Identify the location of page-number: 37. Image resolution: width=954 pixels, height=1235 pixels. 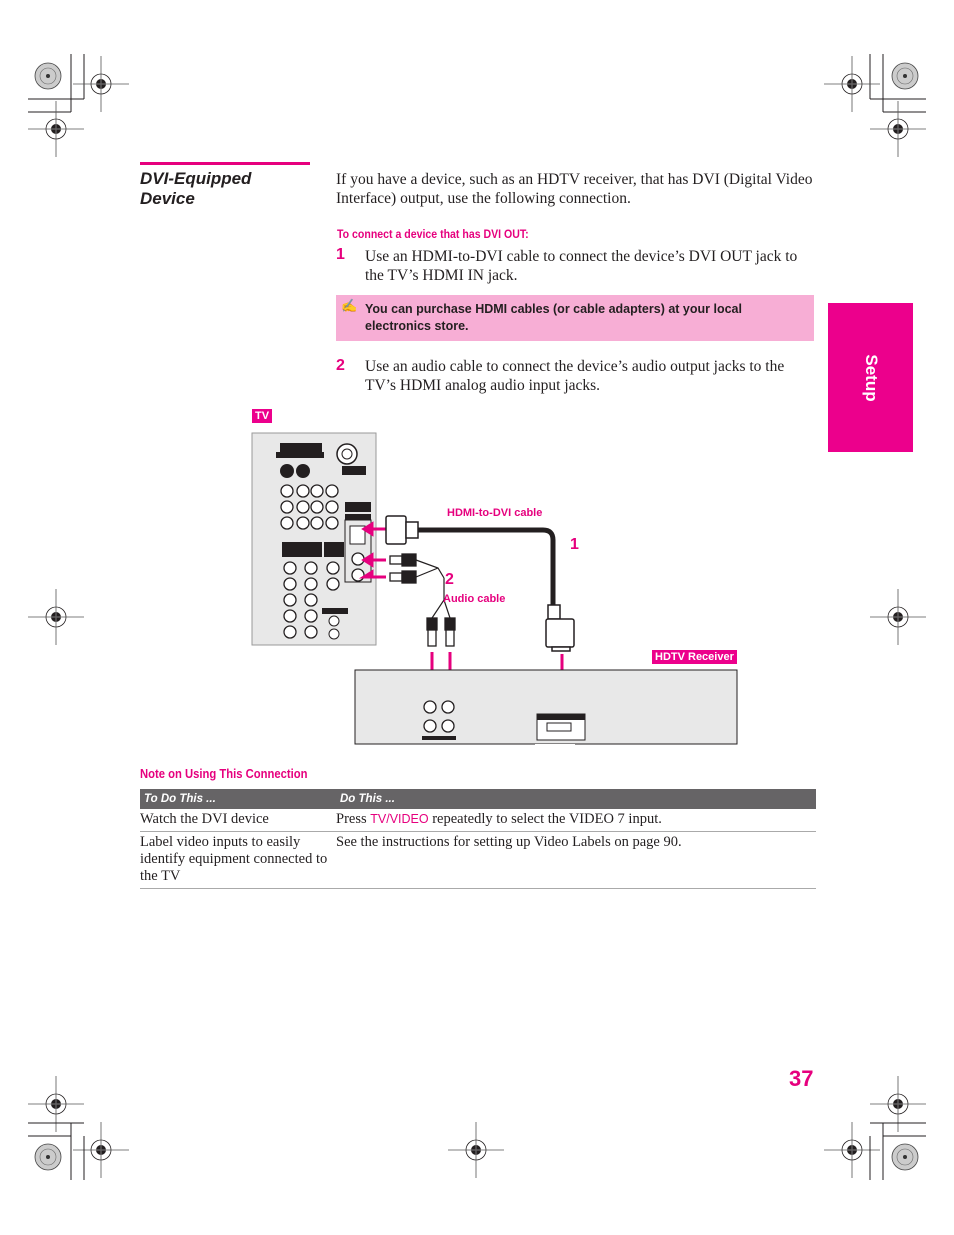
(801, 1078).